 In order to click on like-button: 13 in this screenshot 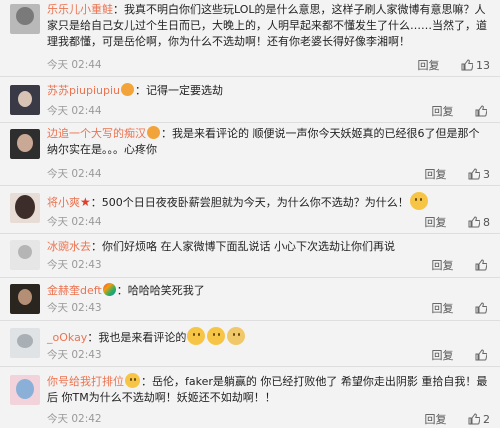, I will do `click(475, 65)`.